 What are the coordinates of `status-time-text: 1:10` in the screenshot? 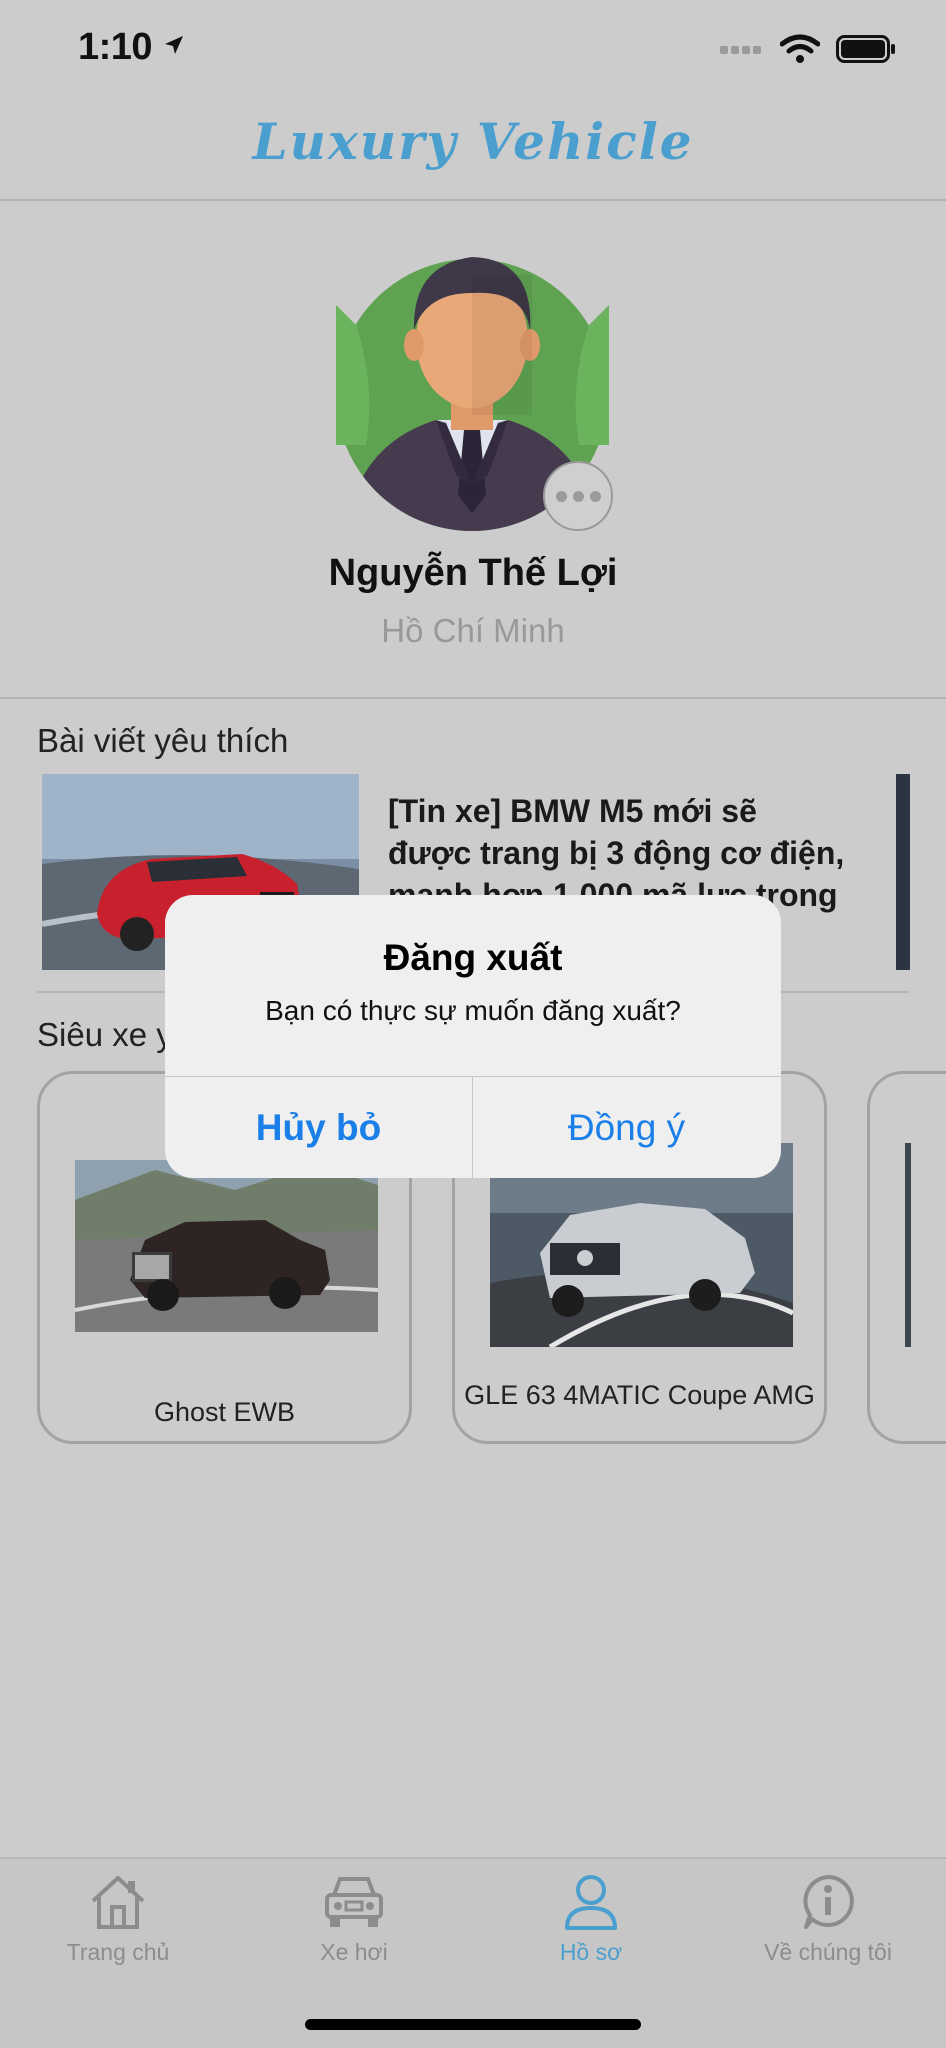 It's located at (115, 47).